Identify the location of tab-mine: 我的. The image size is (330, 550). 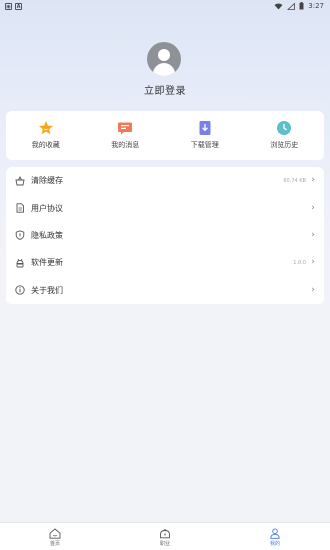
(275, 536).